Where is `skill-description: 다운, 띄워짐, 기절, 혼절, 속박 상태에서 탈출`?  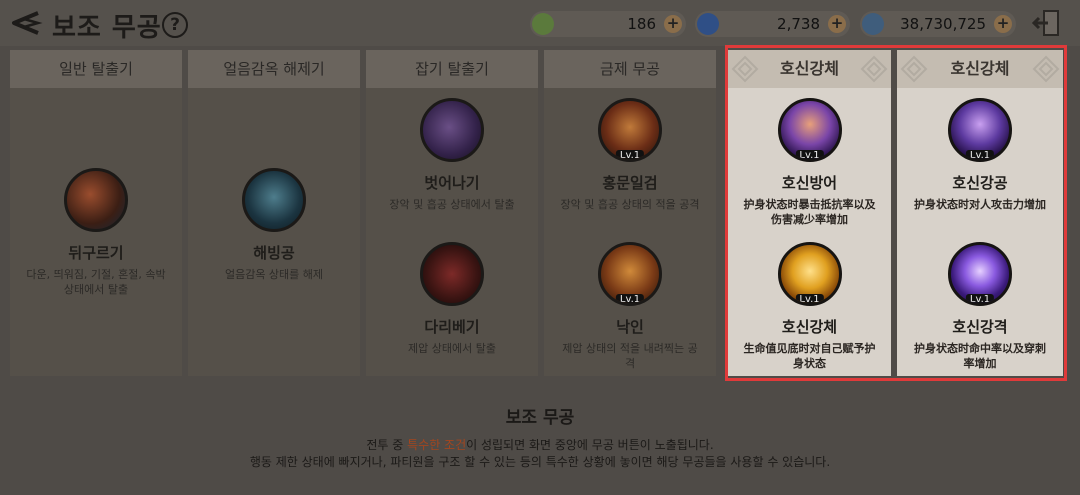
skill-description: 다운, 띄워짐, 기절, 혼절, 속박 상태에서 탈출 is located at coordinates (96, 282).